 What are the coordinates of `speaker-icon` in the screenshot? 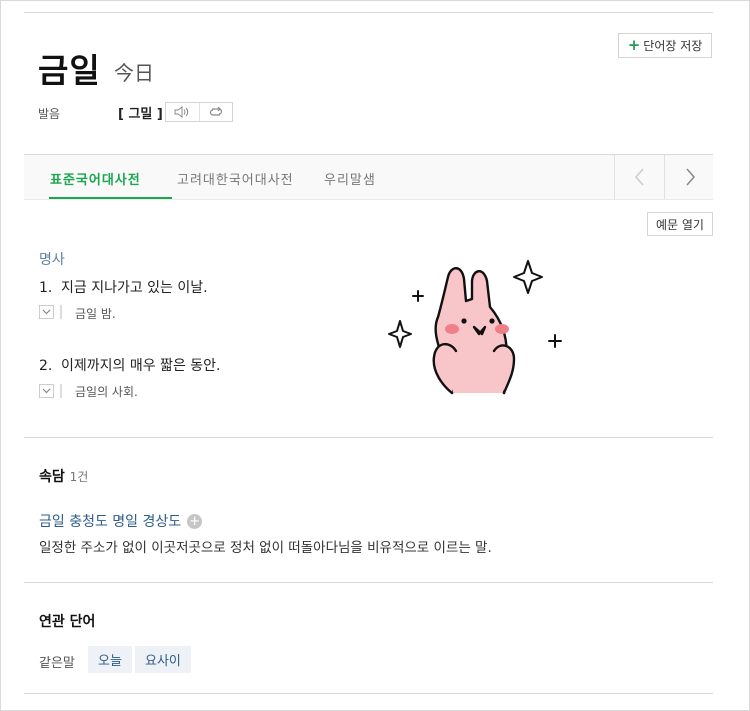 It's located at (181, 112).